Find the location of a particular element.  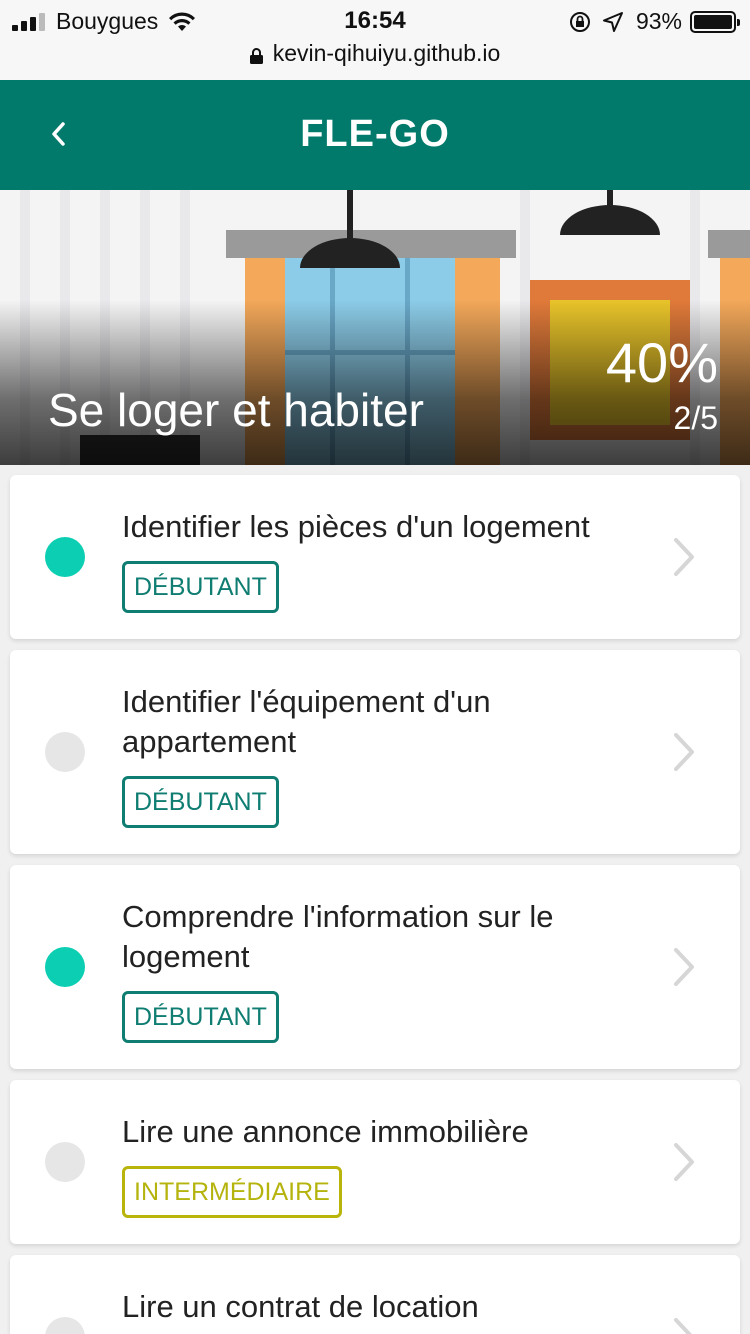

lesson-title: Lire une annonce immobilière is located at coordinates (325, 1131).